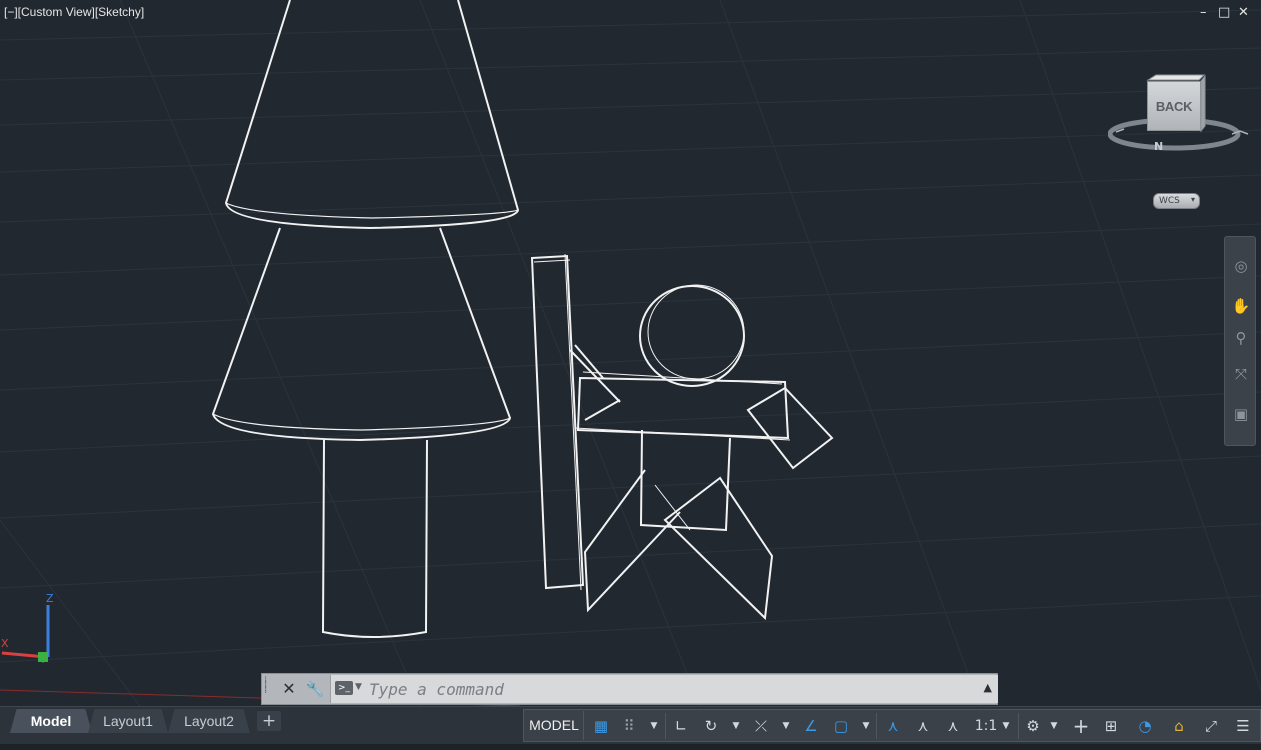 This screenshot has height=750, width=1261. What do you see at coordinates (841, 726) in the screenshot?
I see `osnap-icon: ▢` at bounding box center [841, 726].